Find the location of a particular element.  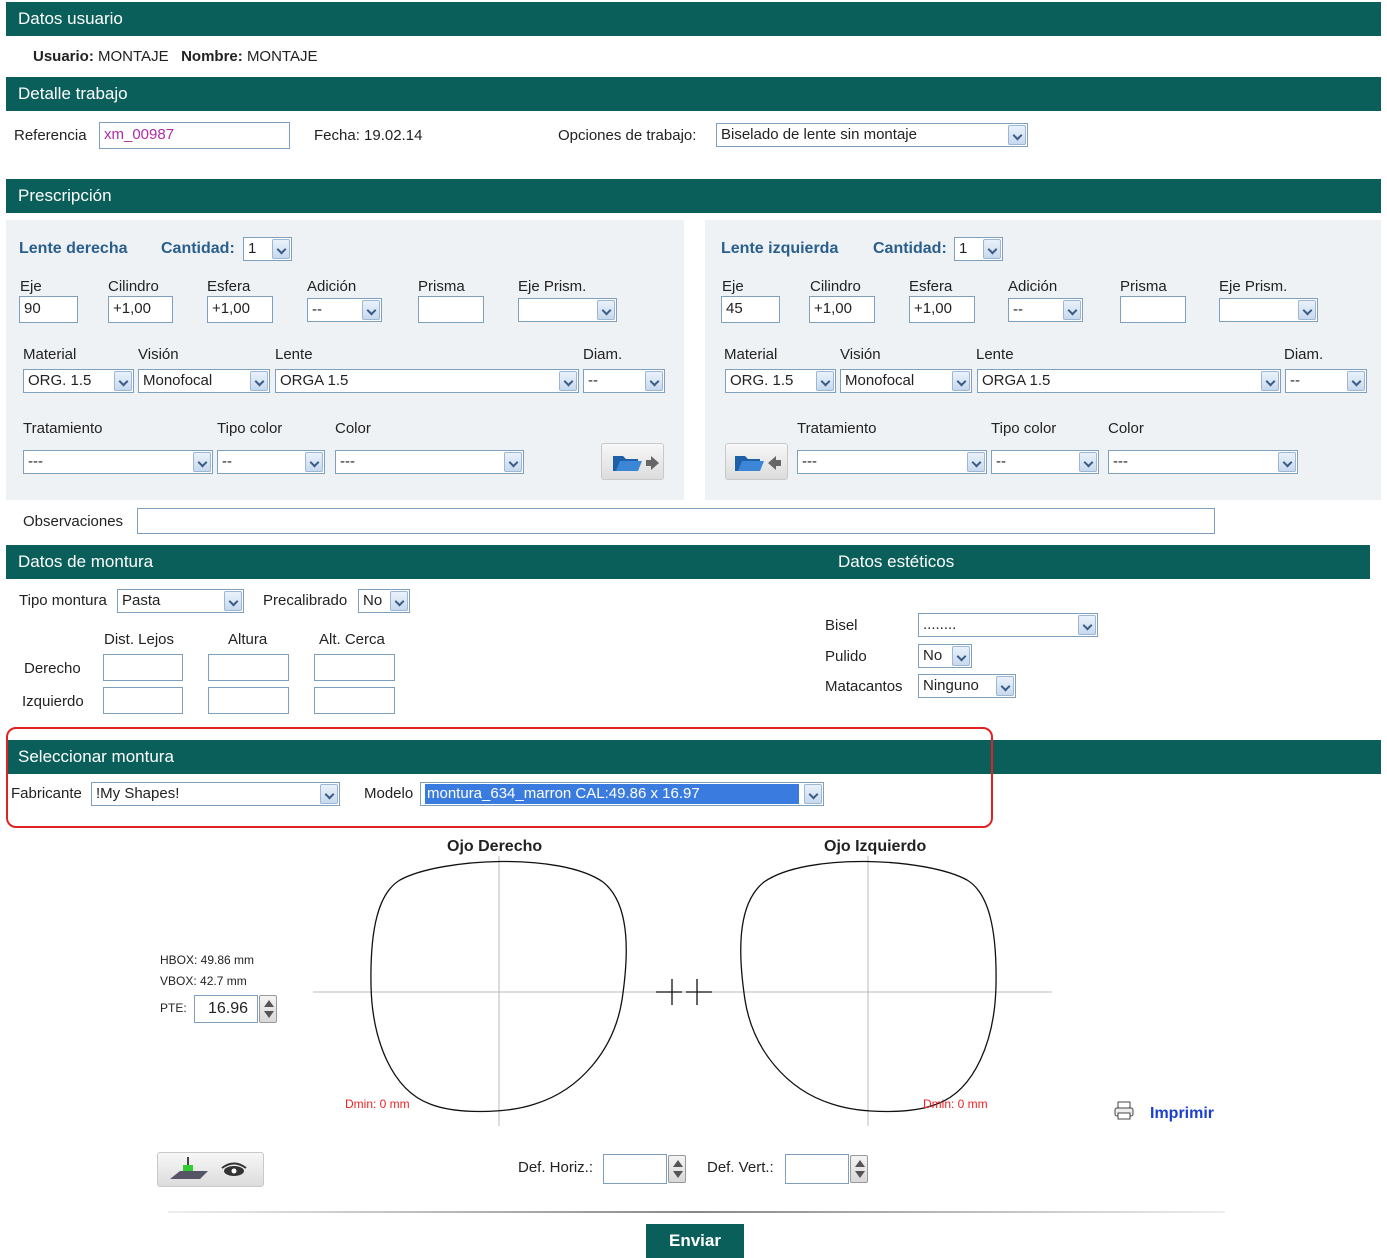

imprimir-link: Imprimir is located at coordinates (1182, 1114).